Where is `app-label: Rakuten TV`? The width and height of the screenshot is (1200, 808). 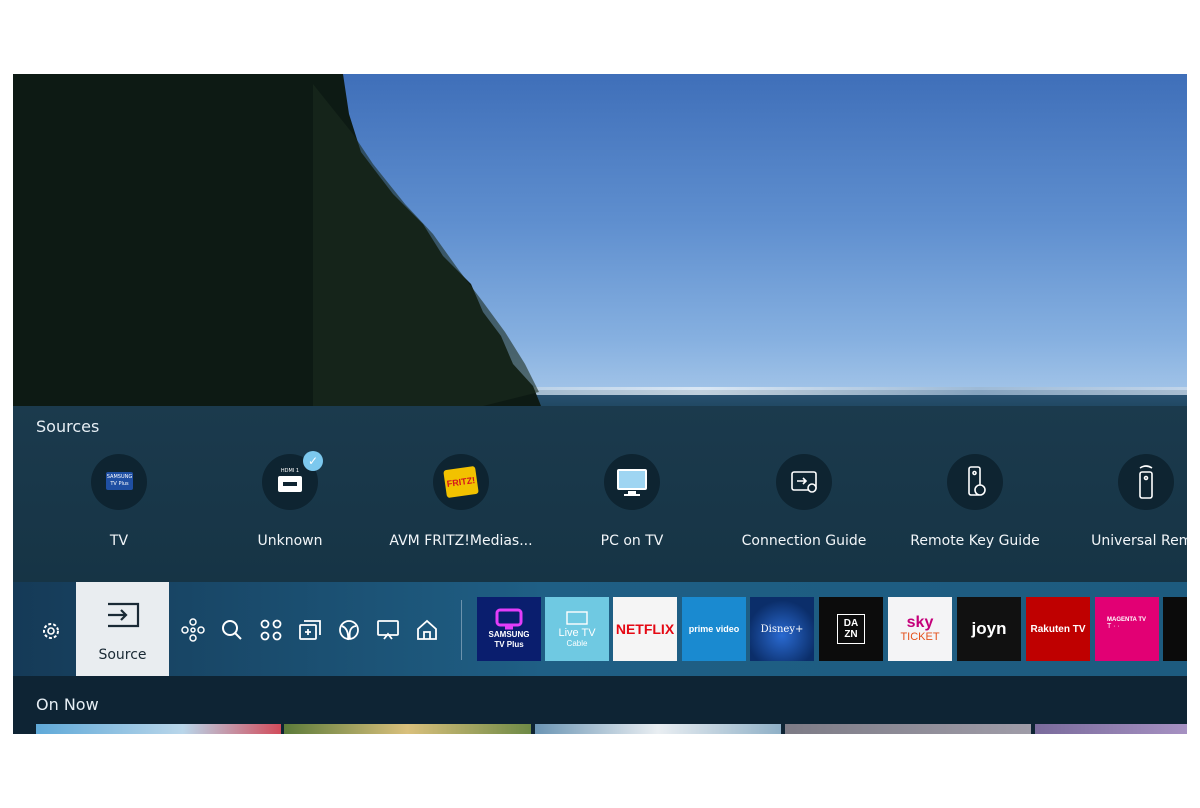 app-label: Rakuten TV is located at coordinates (1058, 629).